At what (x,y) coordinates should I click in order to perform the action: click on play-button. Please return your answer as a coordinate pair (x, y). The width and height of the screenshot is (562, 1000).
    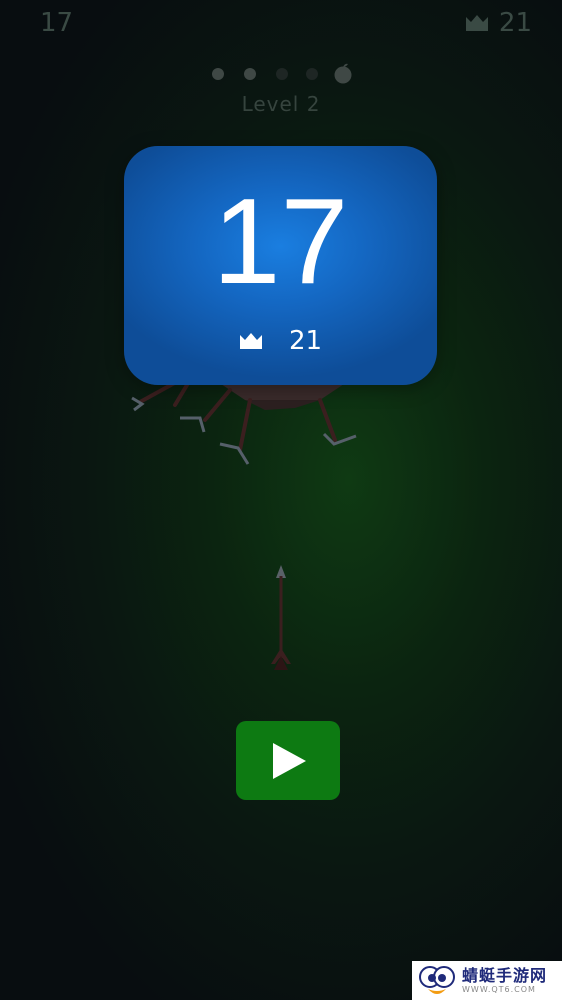
    Looking at the image, I should click on (288, 760).